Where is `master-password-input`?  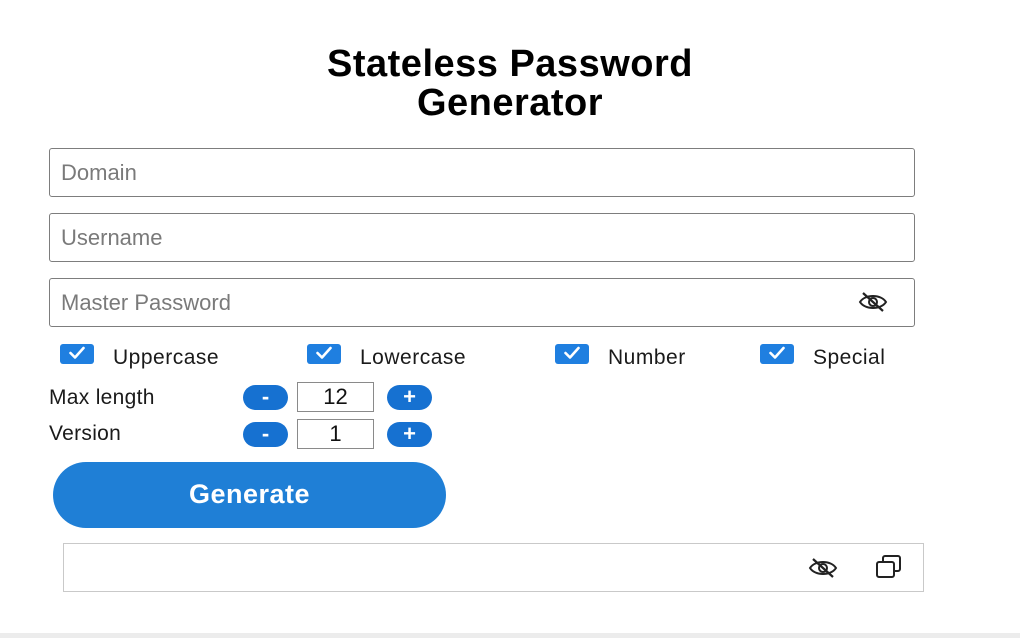 master-password-input is located at coordinates (482, 302).